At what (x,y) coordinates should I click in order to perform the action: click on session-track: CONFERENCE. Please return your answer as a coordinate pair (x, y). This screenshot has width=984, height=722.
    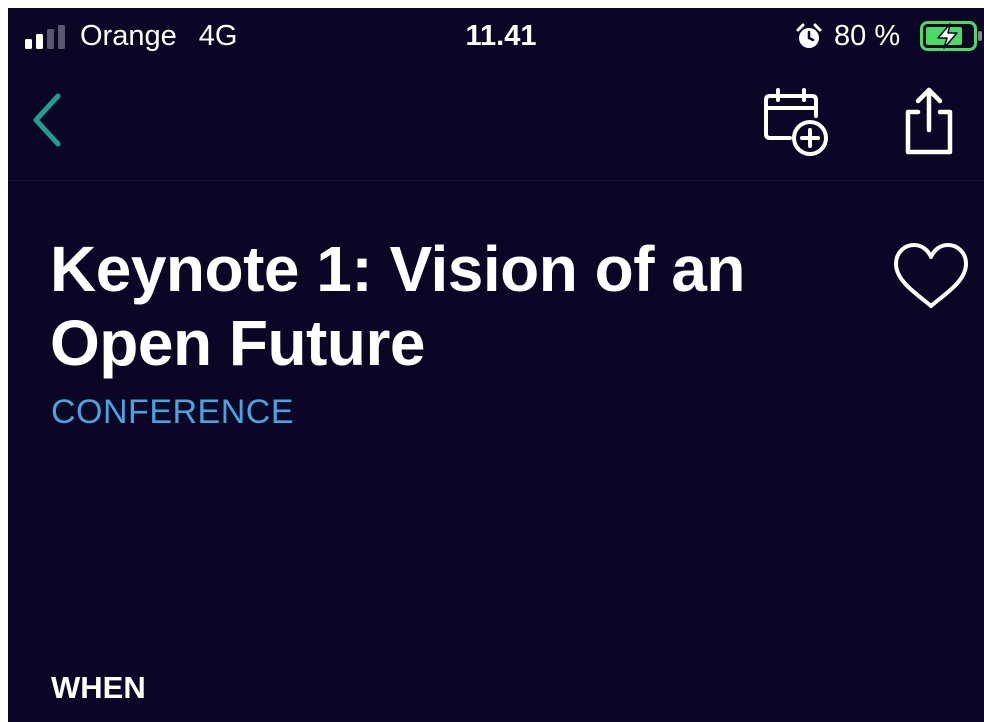
    Looking at the image, I should click on (172, 412).